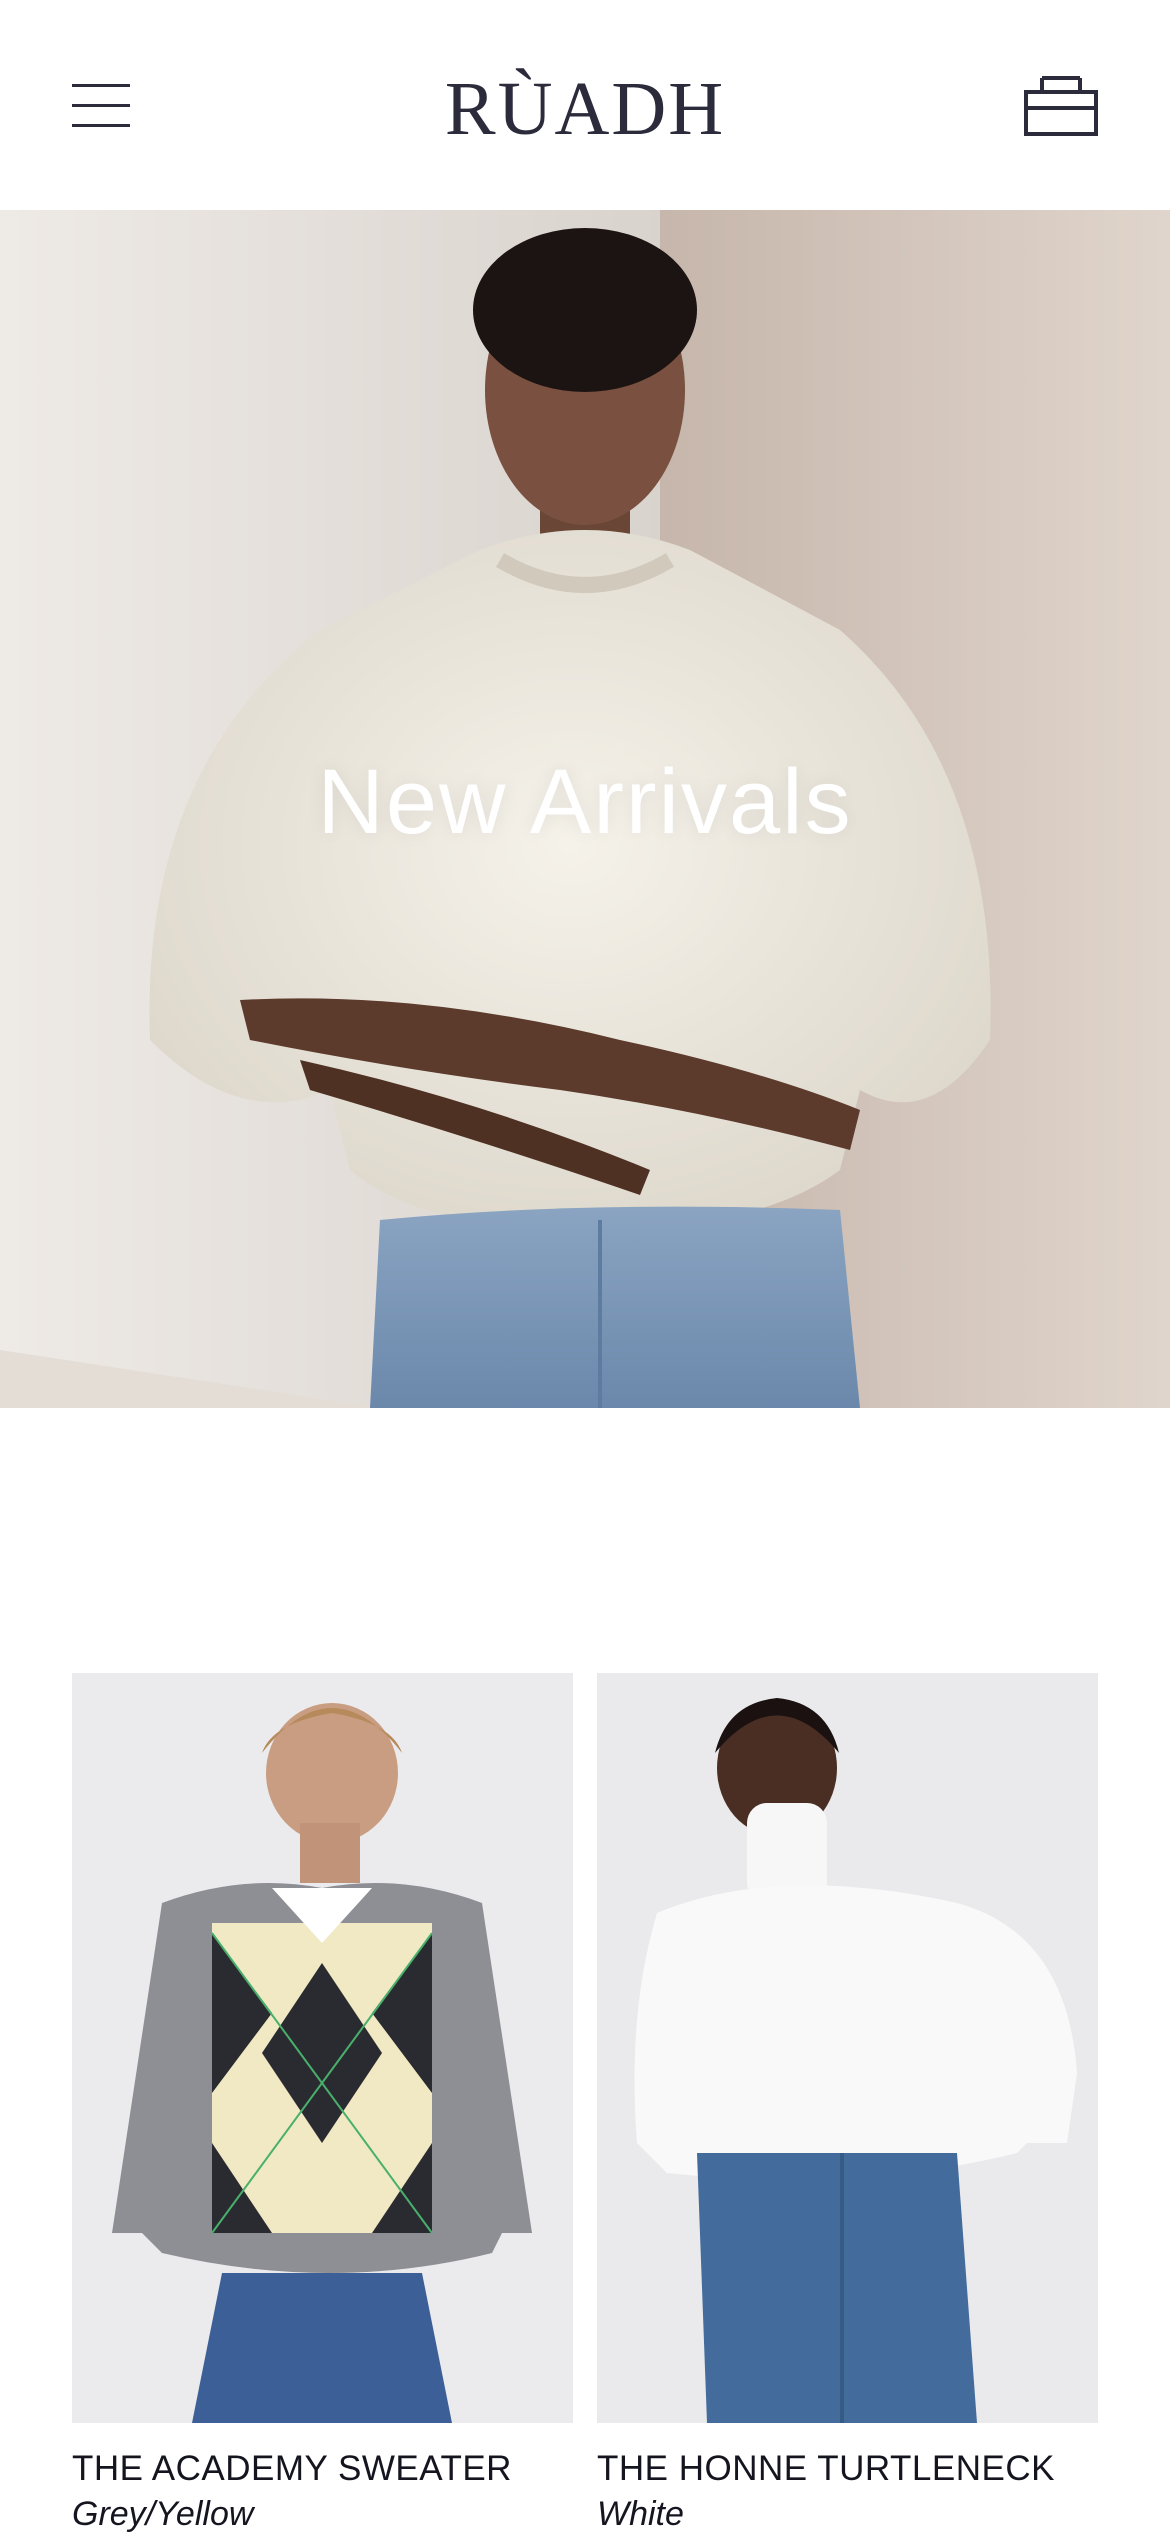 The width and height of the screenshot is (1170, 2534). What do you see at coordinates (100, 105) in the screenshot?
I see `hamburger-menu-icon` at bounding box center [100, 105].